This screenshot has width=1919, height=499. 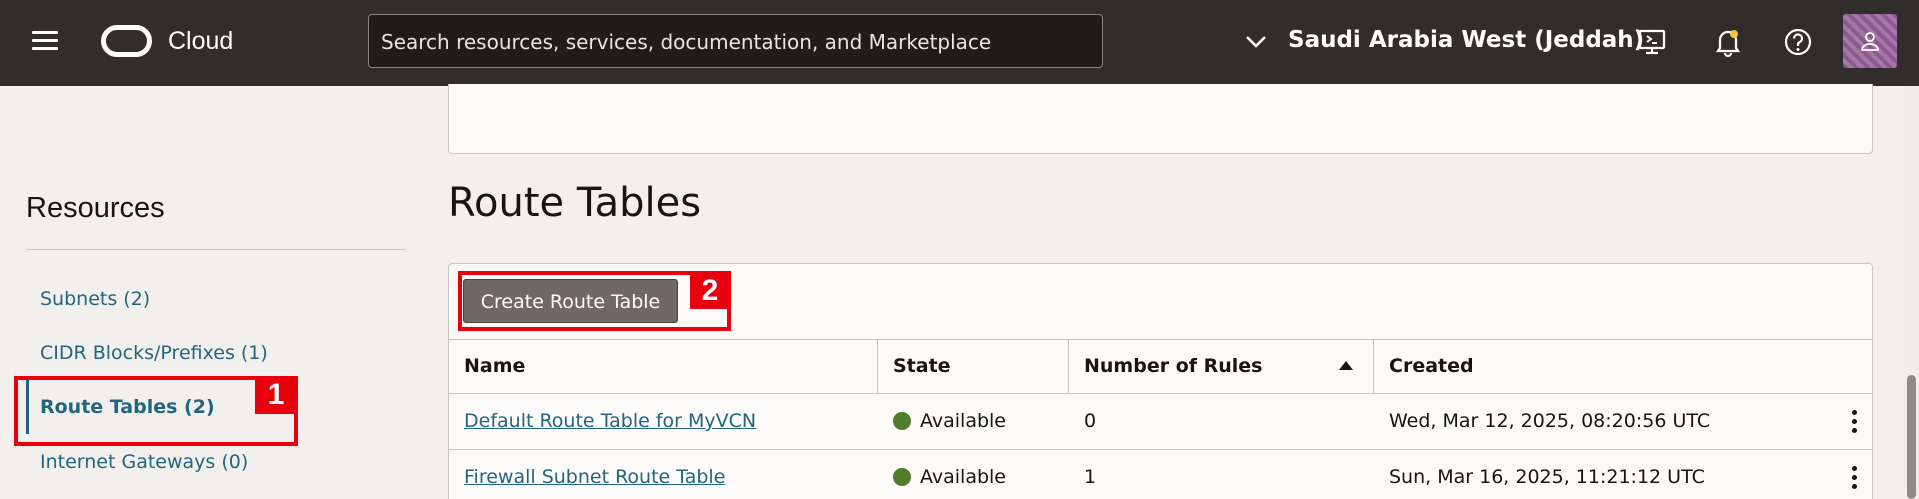 What do you see at coordinates (201, 41) in the screenshot?
I see `brand-label: Cloud` at bounding box center [201, 41].